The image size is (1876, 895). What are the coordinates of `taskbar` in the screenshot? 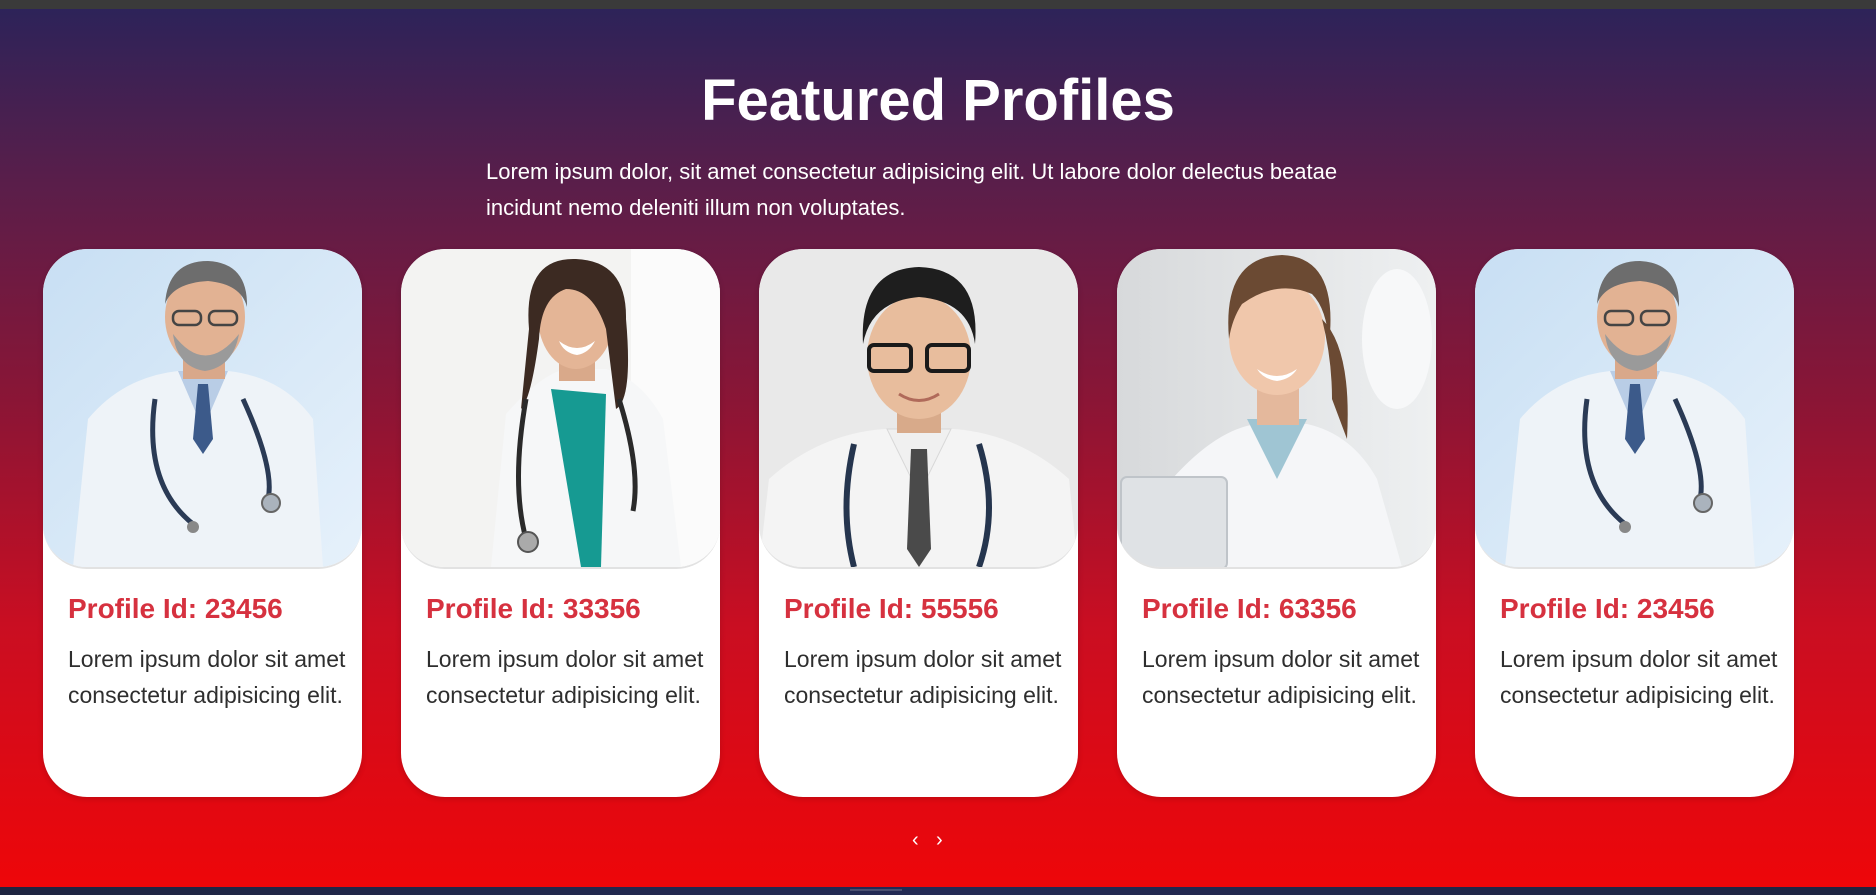 It's located at (938, 891).